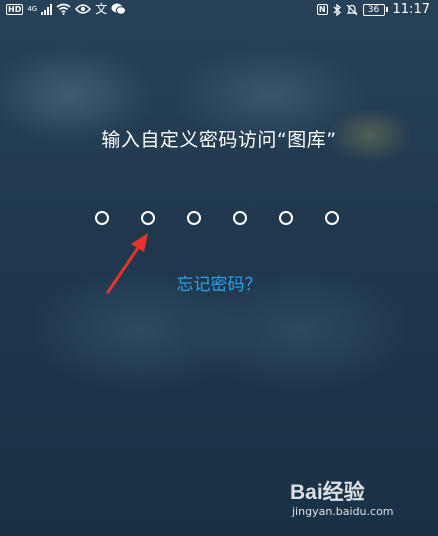 The width and height of the screenshot is (438, 536). I want to click on nfc-icon: N, so click(322, 9).